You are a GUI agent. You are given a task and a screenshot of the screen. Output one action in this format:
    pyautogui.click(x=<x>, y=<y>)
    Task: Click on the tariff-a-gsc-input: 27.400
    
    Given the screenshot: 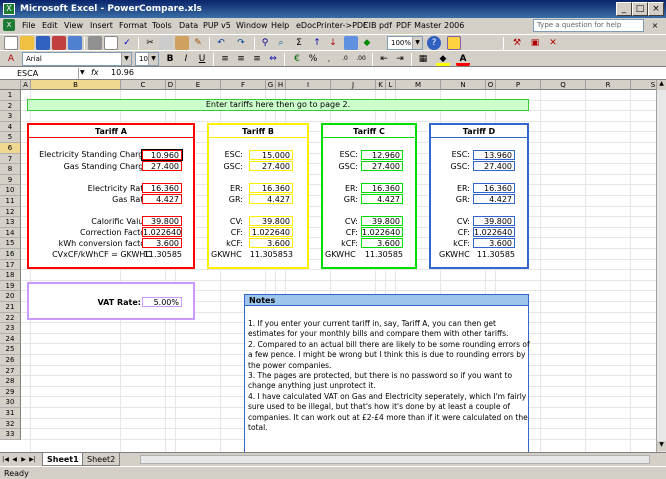 What is the action you would take?
    pyautogui.click(x=162, y=166)
    